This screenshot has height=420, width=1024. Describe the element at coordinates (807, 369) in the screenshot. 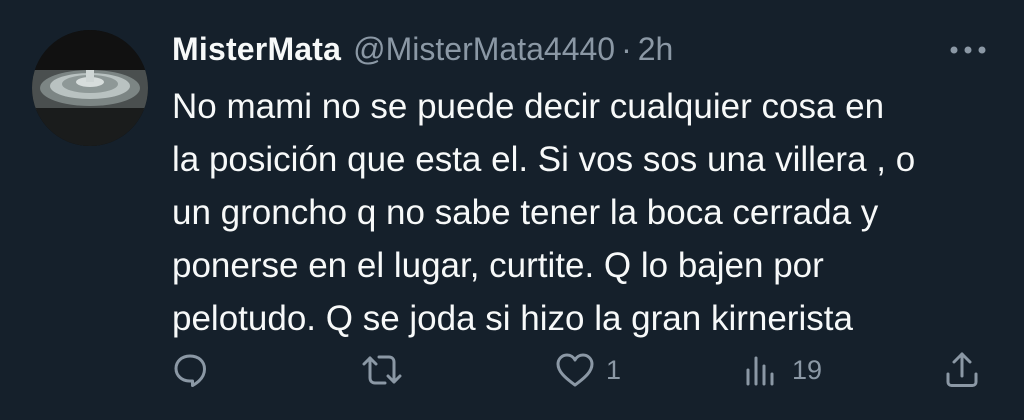

I see `views-count: 19` at that location.